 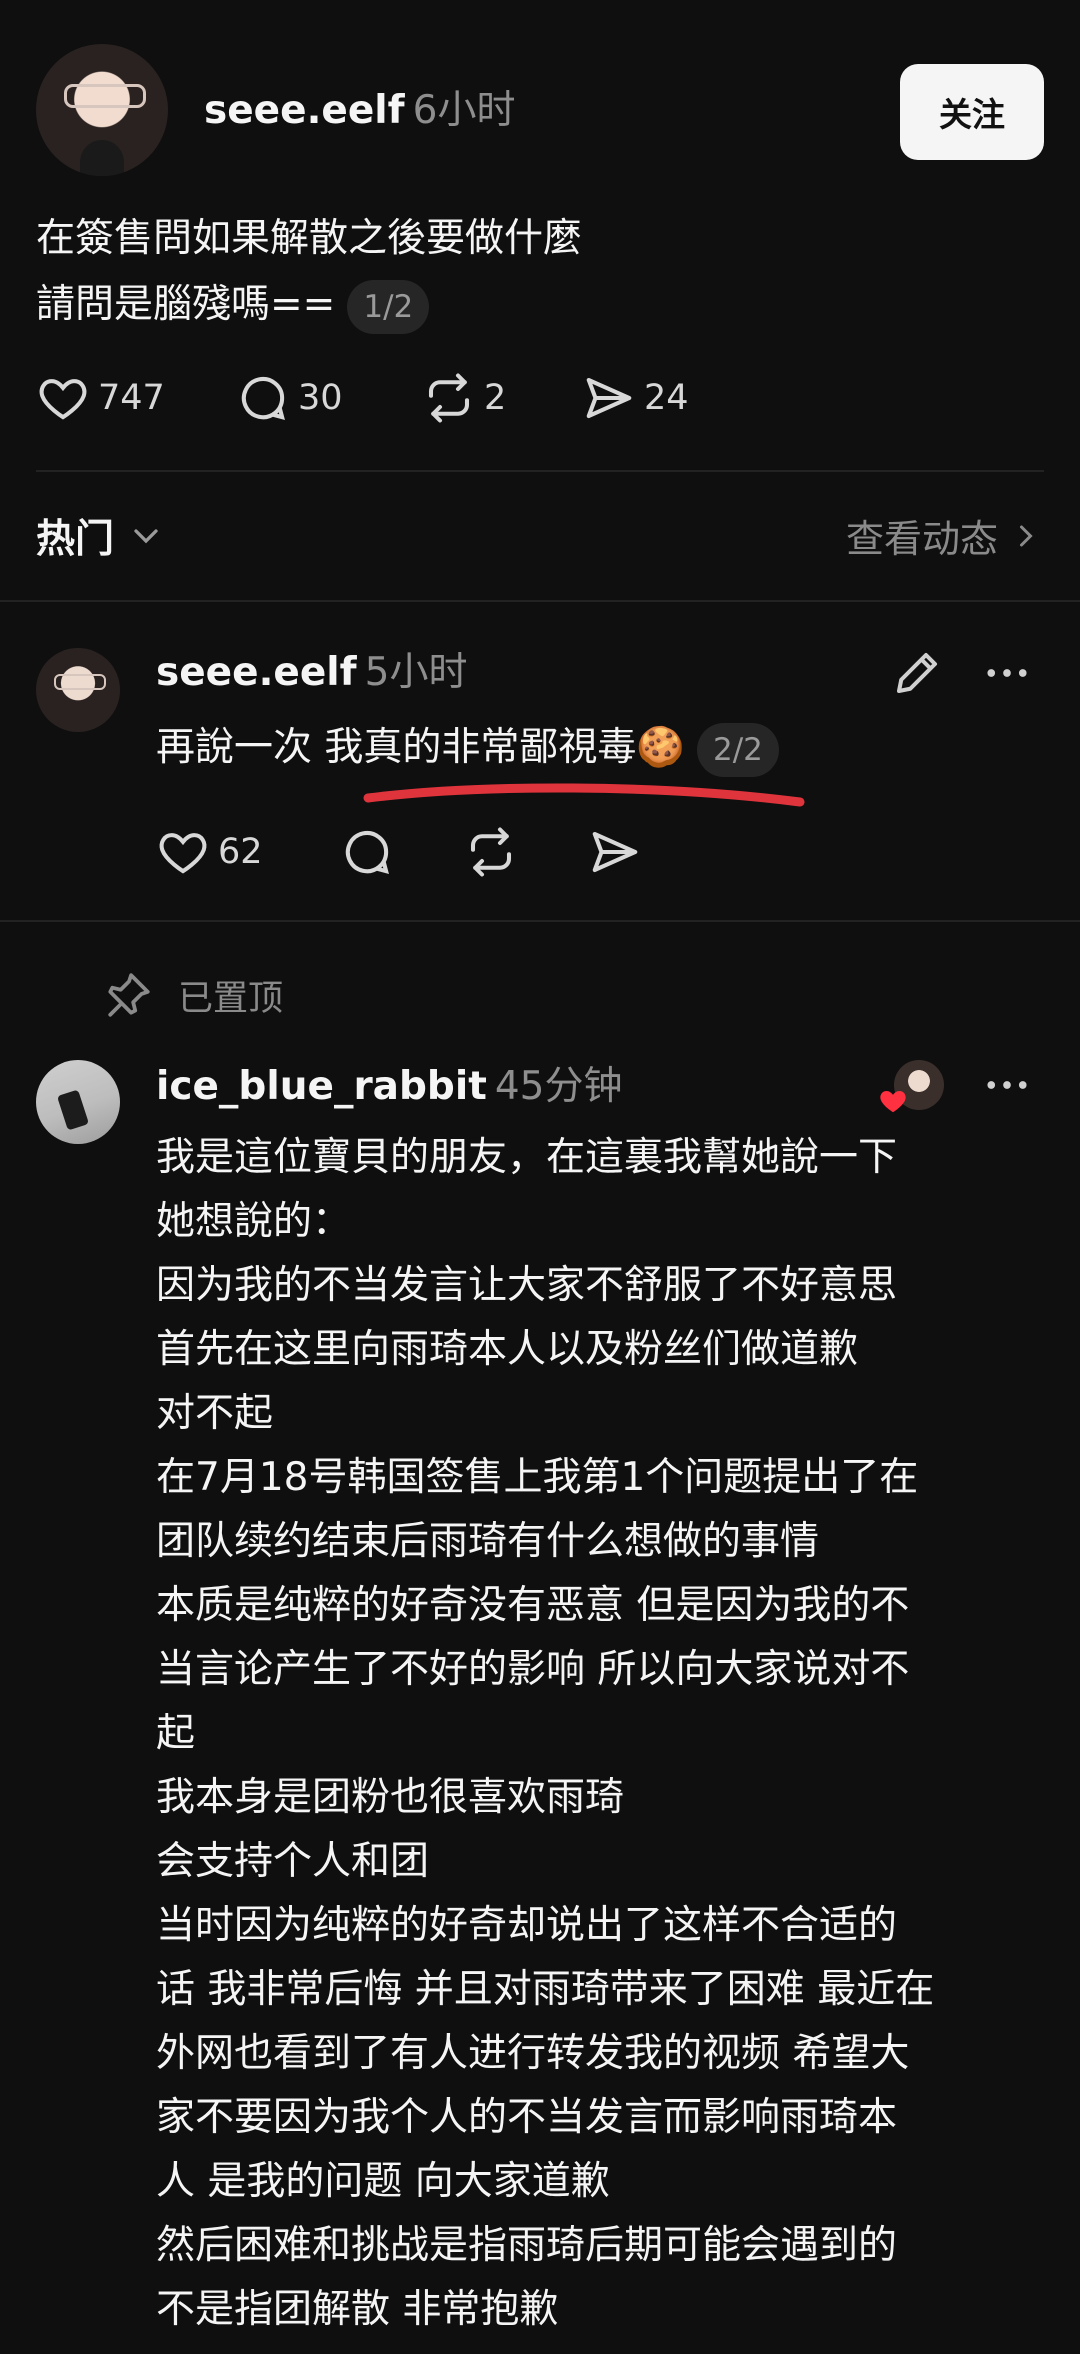 I want to click on repost-count: 2, so click(x=495, y=398).